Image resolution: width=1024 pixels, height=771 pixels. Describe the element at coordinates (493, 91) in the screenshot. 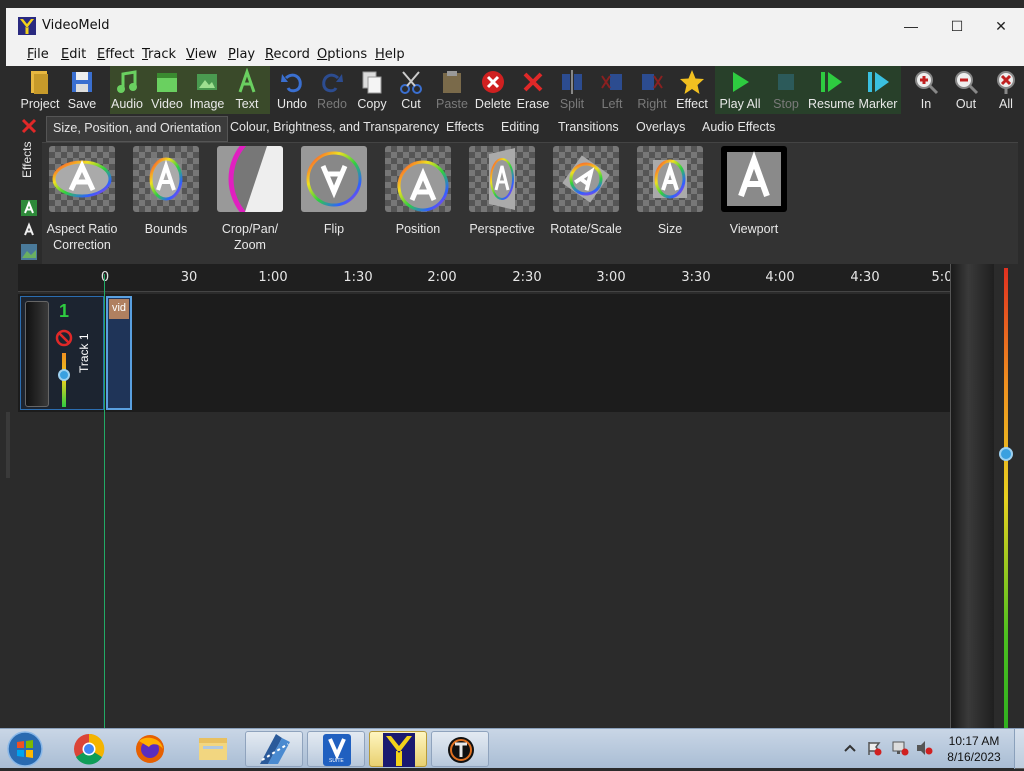

I see `delete-button: Delete` at that location.